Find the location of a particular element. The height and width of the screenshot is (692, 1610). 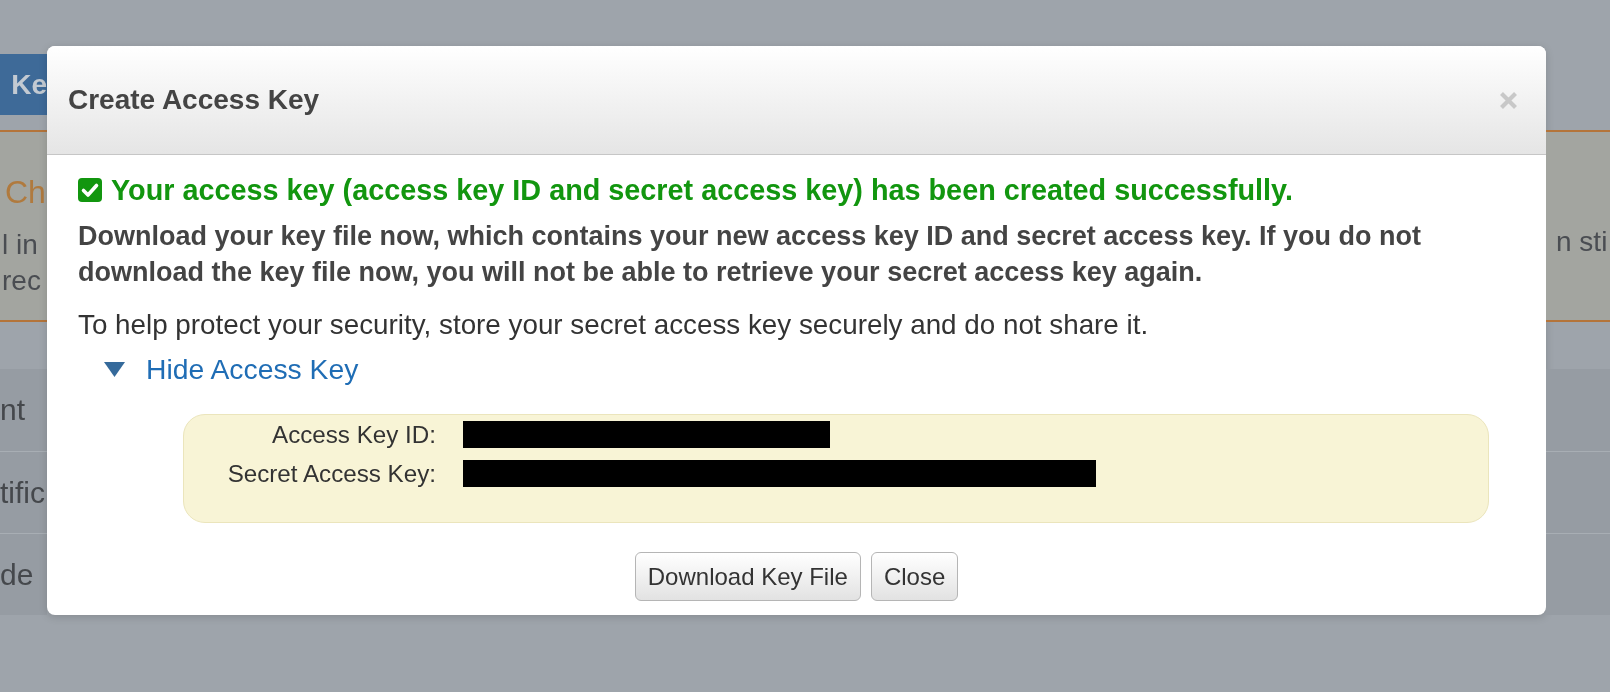

warning-text: Download your key file now, which contains your new access key ID and secret access key. If you do not download the key file now, you will not be able to retrieve your secret access key again. is located at coordinates (750, 254).